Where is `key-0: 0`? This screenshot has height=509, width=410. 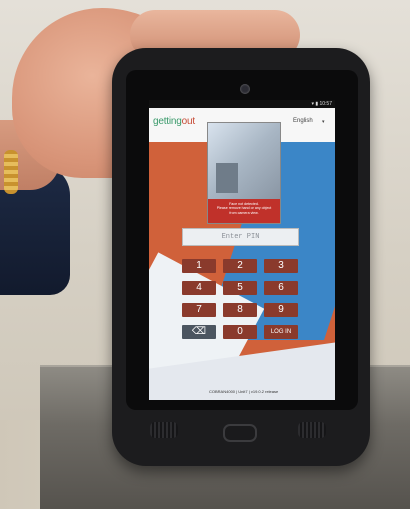
key-0: 0 is located at coordinates (240, 332).